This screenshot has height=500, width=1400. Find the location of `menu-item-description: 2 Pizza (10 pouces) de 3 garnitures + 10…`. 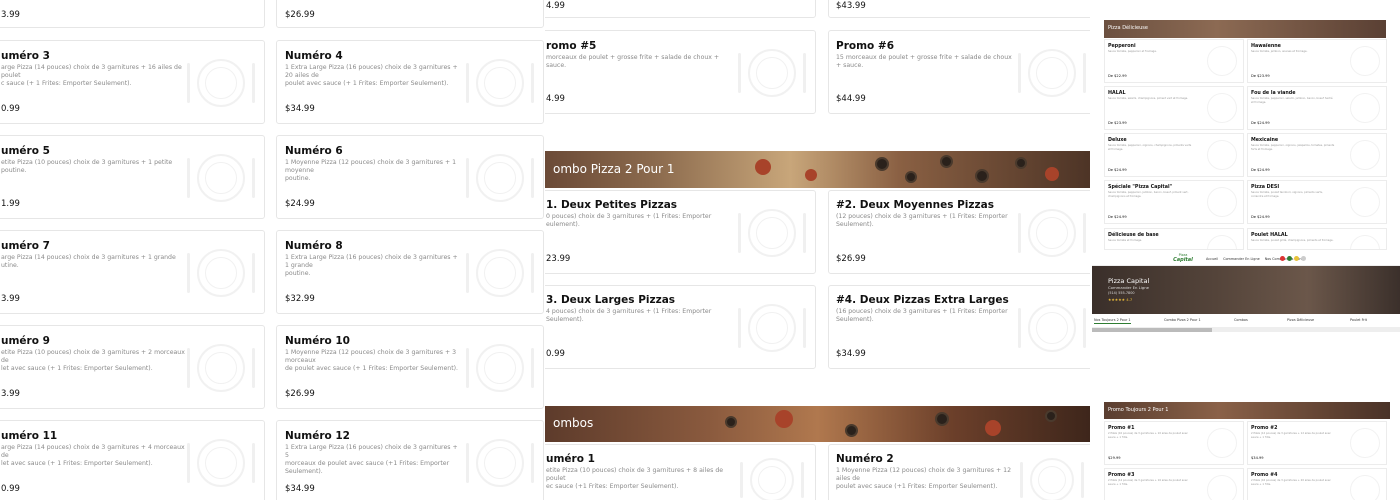

menu-item-description: 2 Pizza (10 pouces) de 3 garnitures + 10… is located at coordinates (1148, 435).